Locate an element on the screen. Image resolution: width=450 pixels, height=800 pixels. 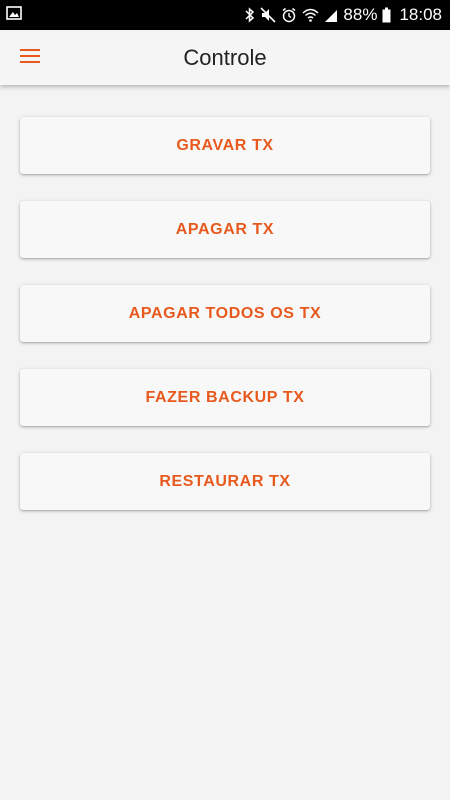
page-title: Controle is located at coordinates (225, 57).